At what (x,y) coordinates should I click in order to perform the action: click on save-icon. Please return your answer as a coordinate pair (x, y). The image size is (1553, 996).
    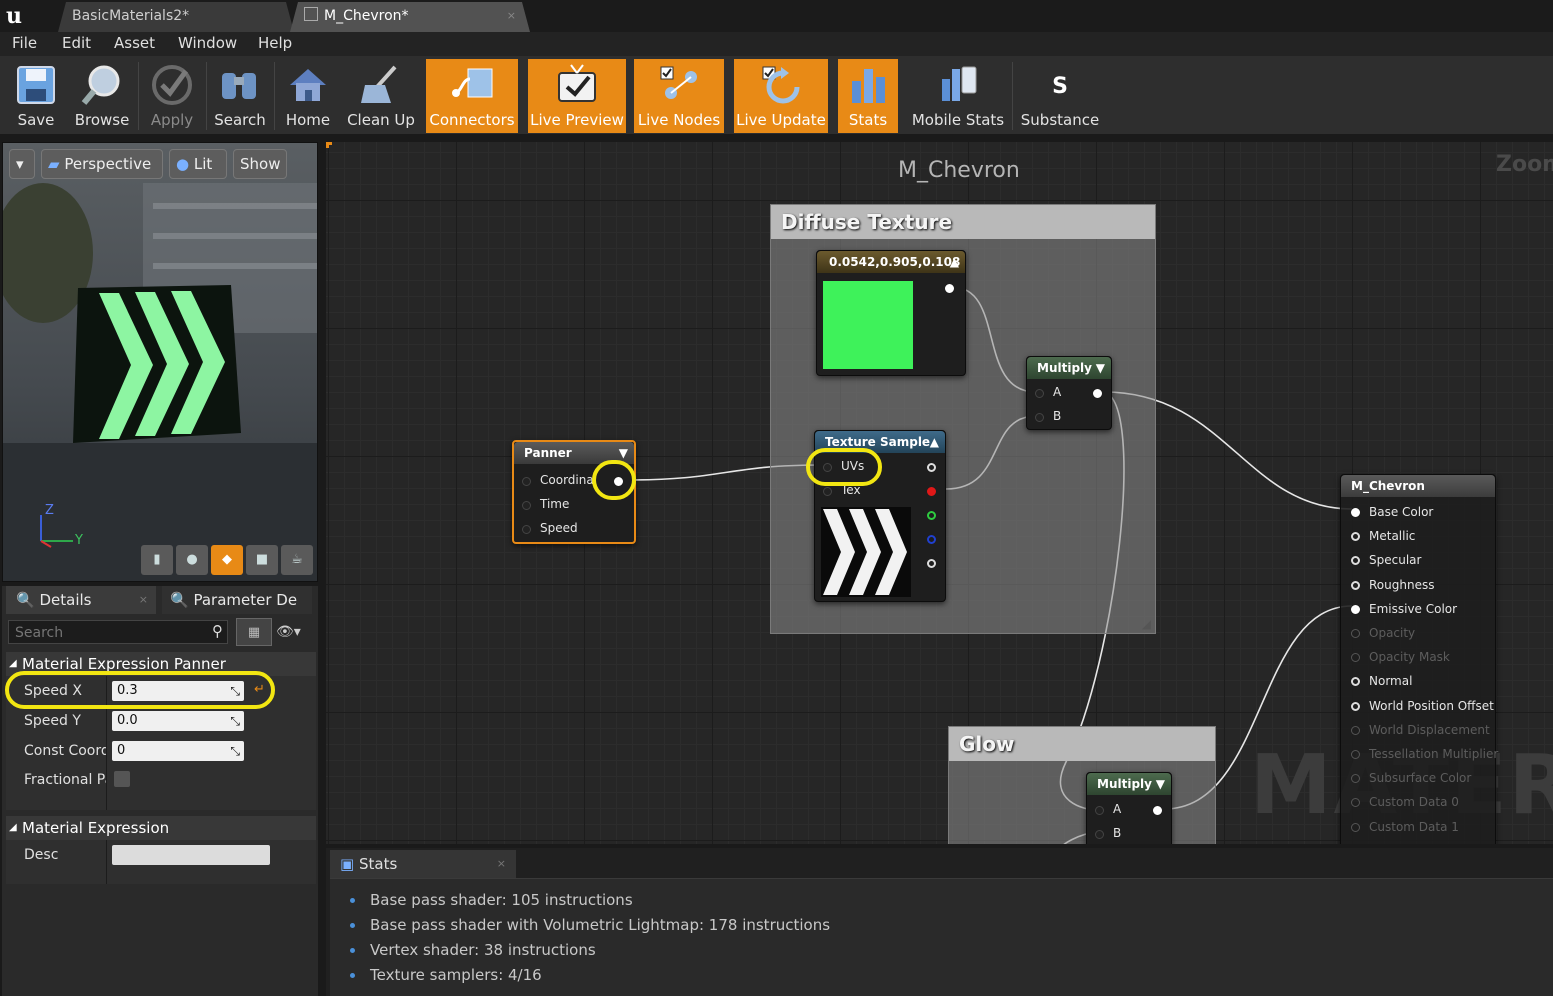
    Looking at the image, I should click on (36, 85).